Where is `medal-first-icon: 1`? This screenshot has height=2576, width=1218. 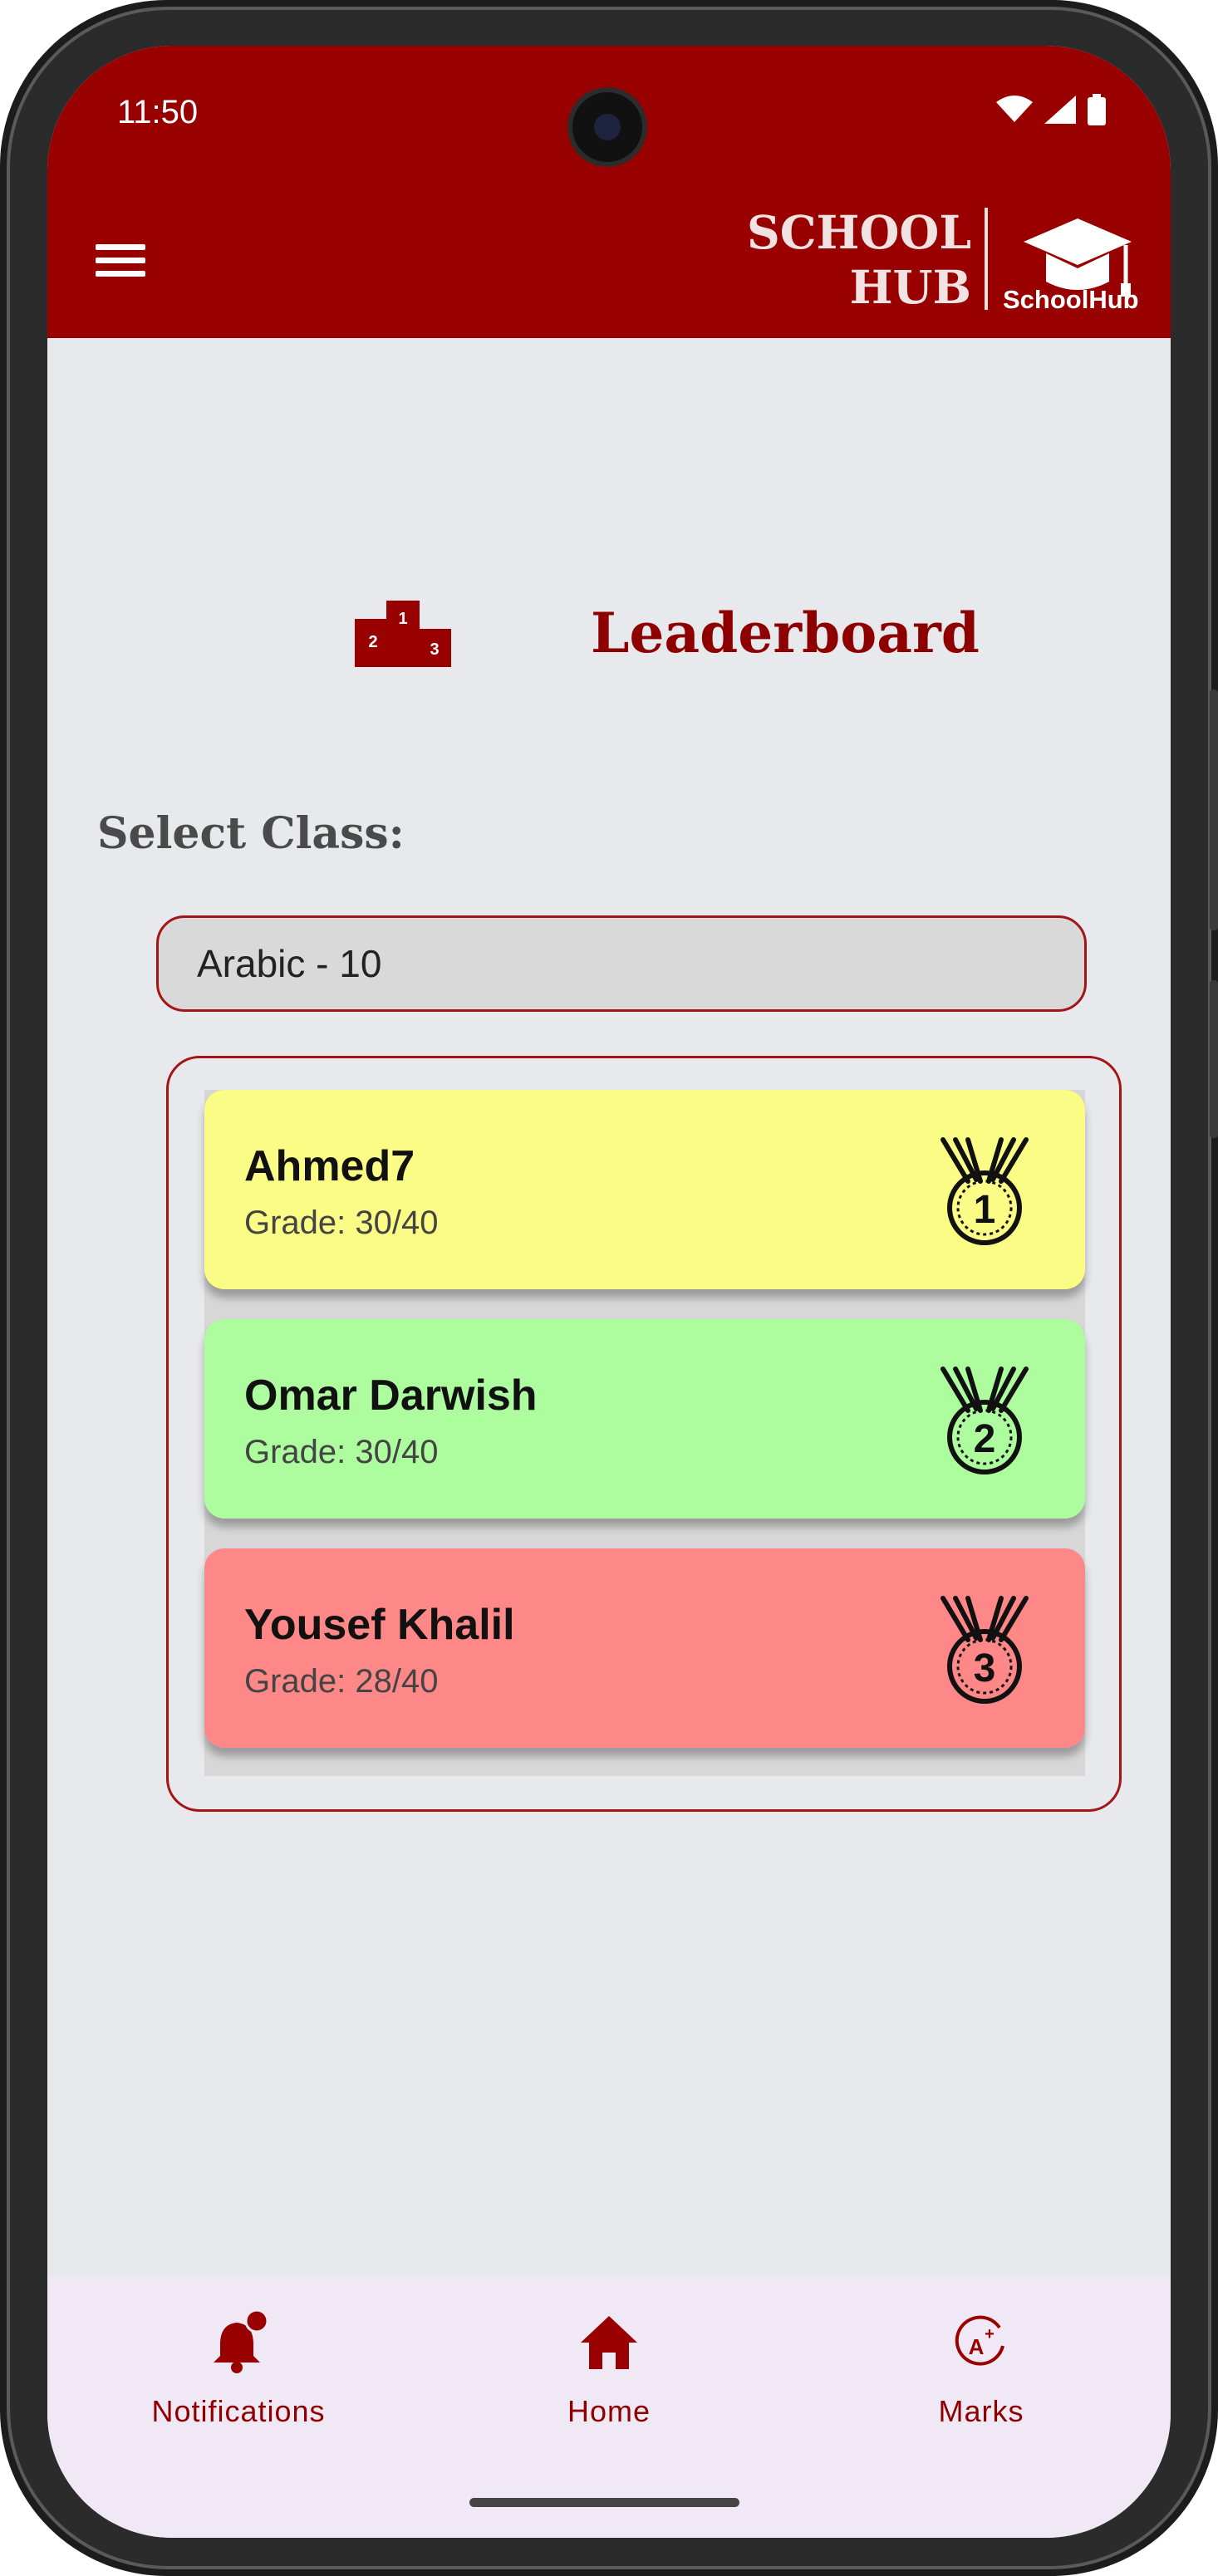 medal-first-icon: 1 is located at coordinates (985, 1191).